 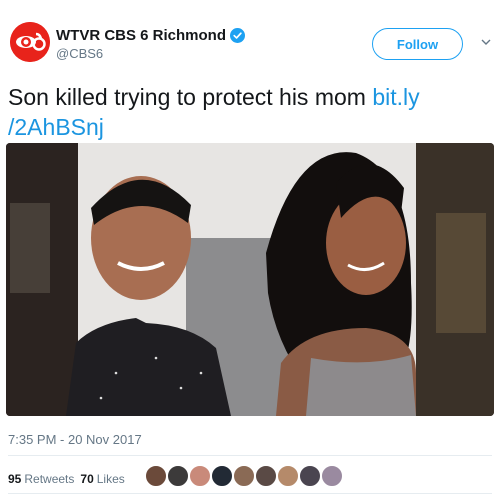 What do you see at coordinates (417, 44) in the screenshot?
I see `follow-button: Follow` at bounding box center [417, 44].